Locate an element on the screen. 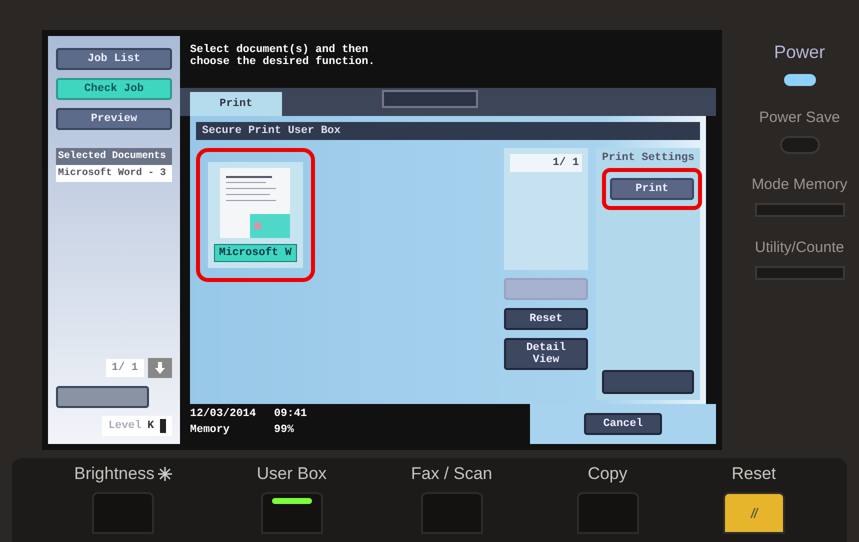 The height and width of the screenshot is (542, 859). document-preview-drawing is located at coordinates (255, 203).